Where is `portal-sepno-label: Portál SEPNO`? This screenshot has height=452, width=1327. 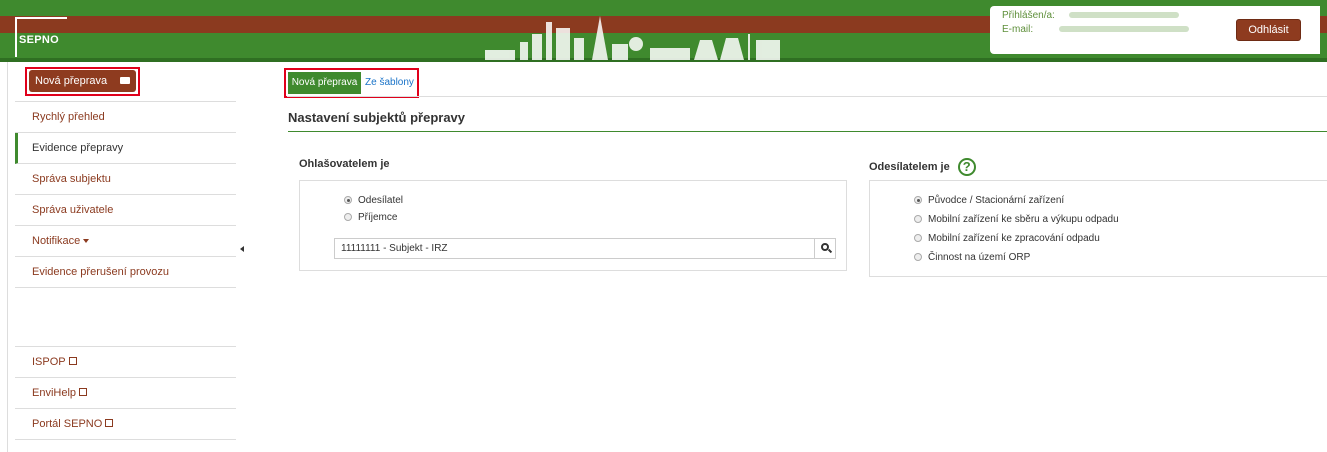 portal-sepno-label: Portál SEPNO is located at coordinates (67, 424).